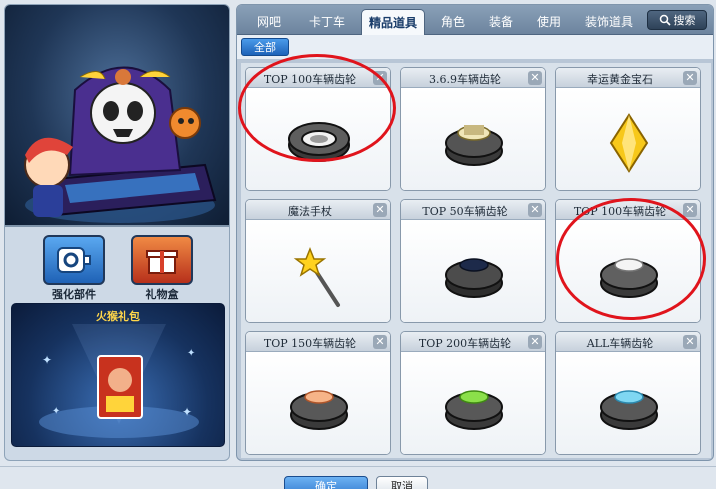 This screenshot has height=489, width=716. I want to click on search-label: 搜索, so click(684, 20).